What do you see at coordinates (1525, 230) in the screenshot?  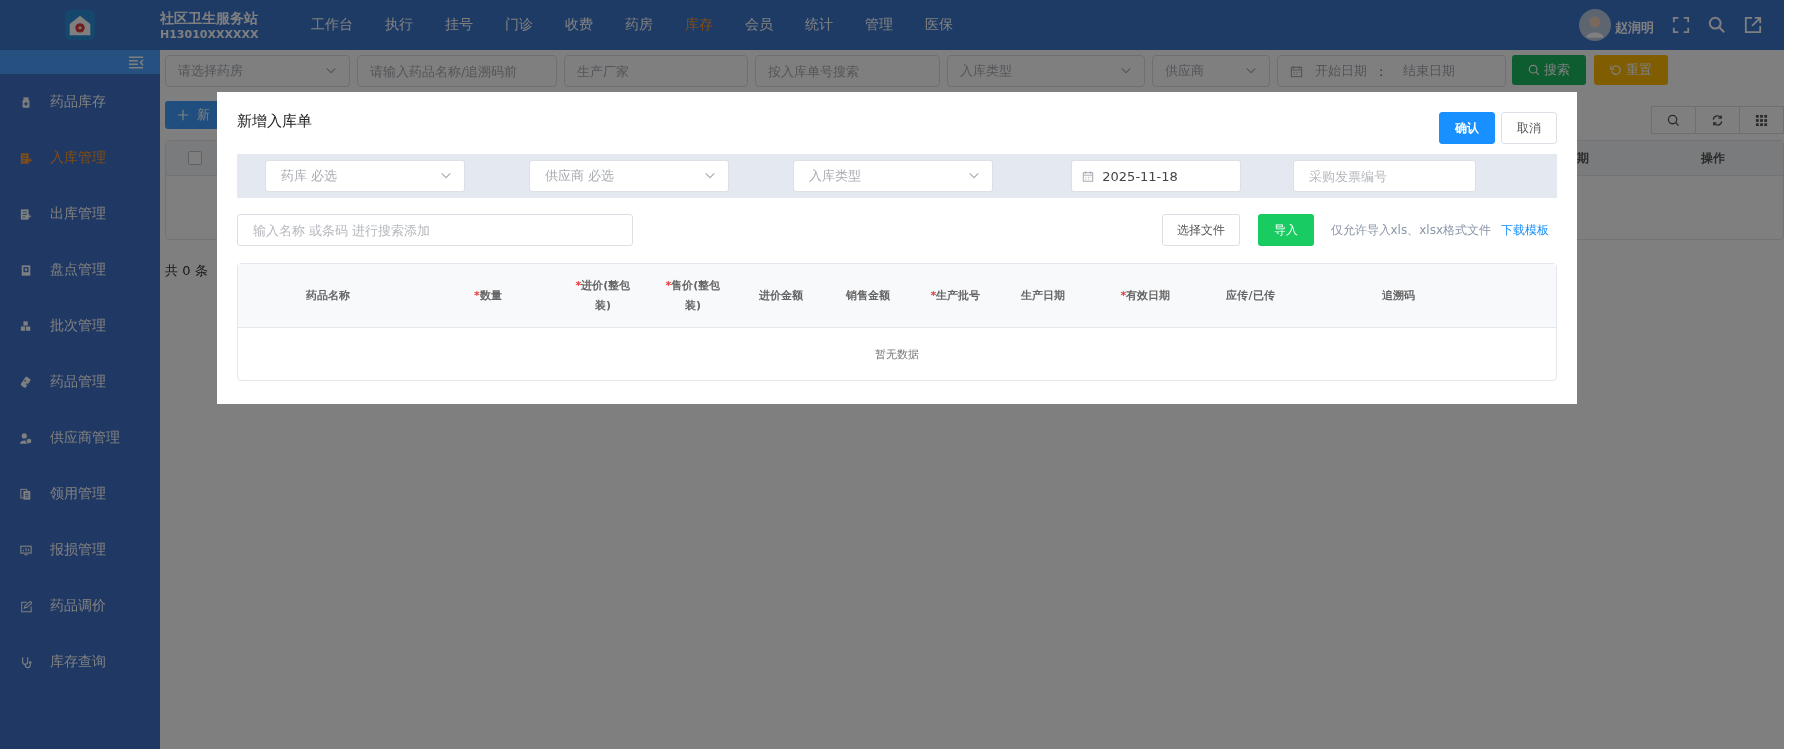 I see `download-template-link: 下载模板` at bounding box center [1525, 230].